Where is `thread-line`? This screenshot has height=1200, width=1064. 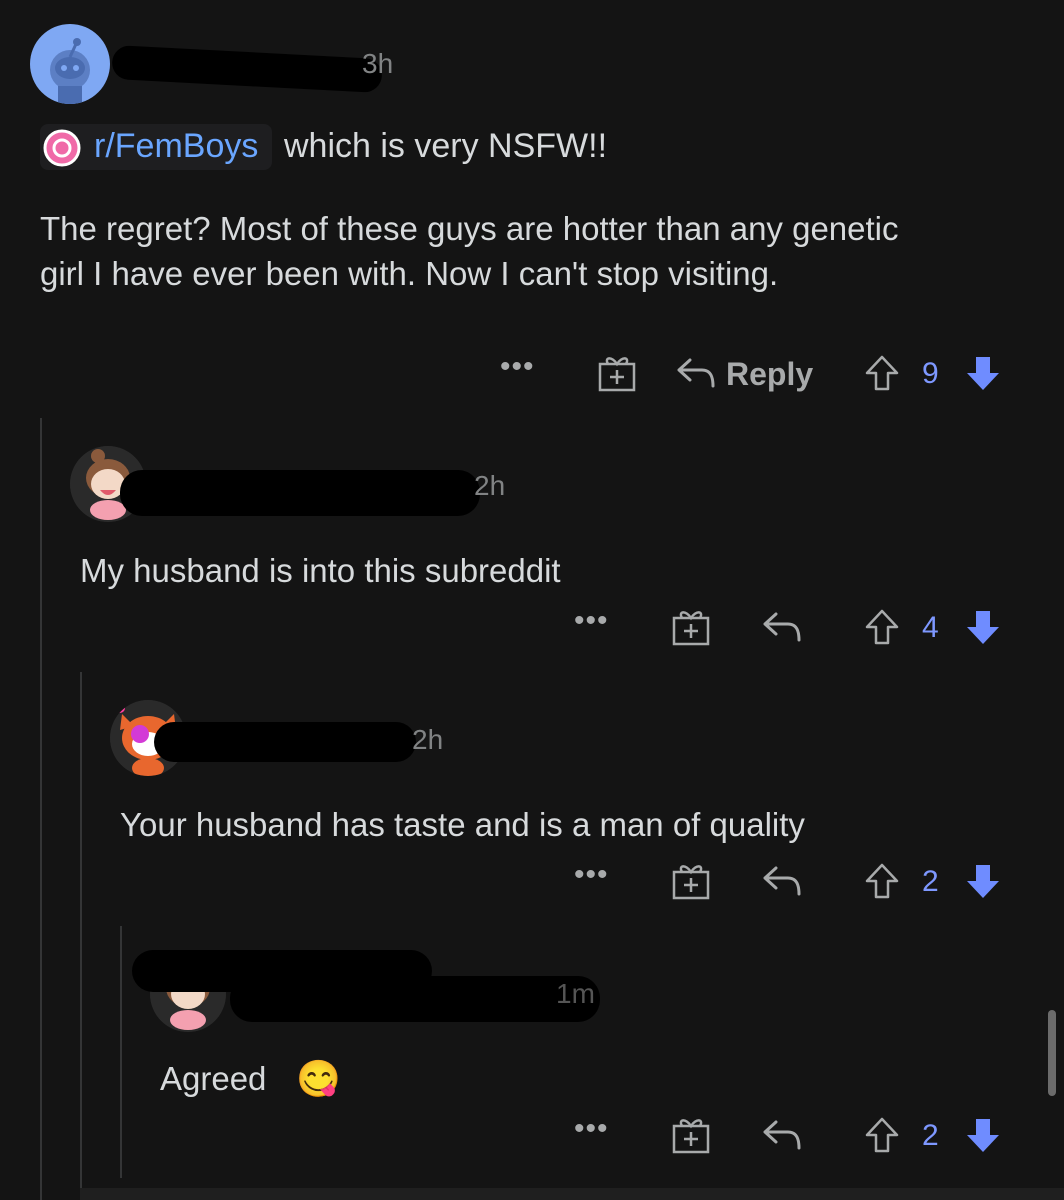
thread-line is located at coordinates (41, 809).